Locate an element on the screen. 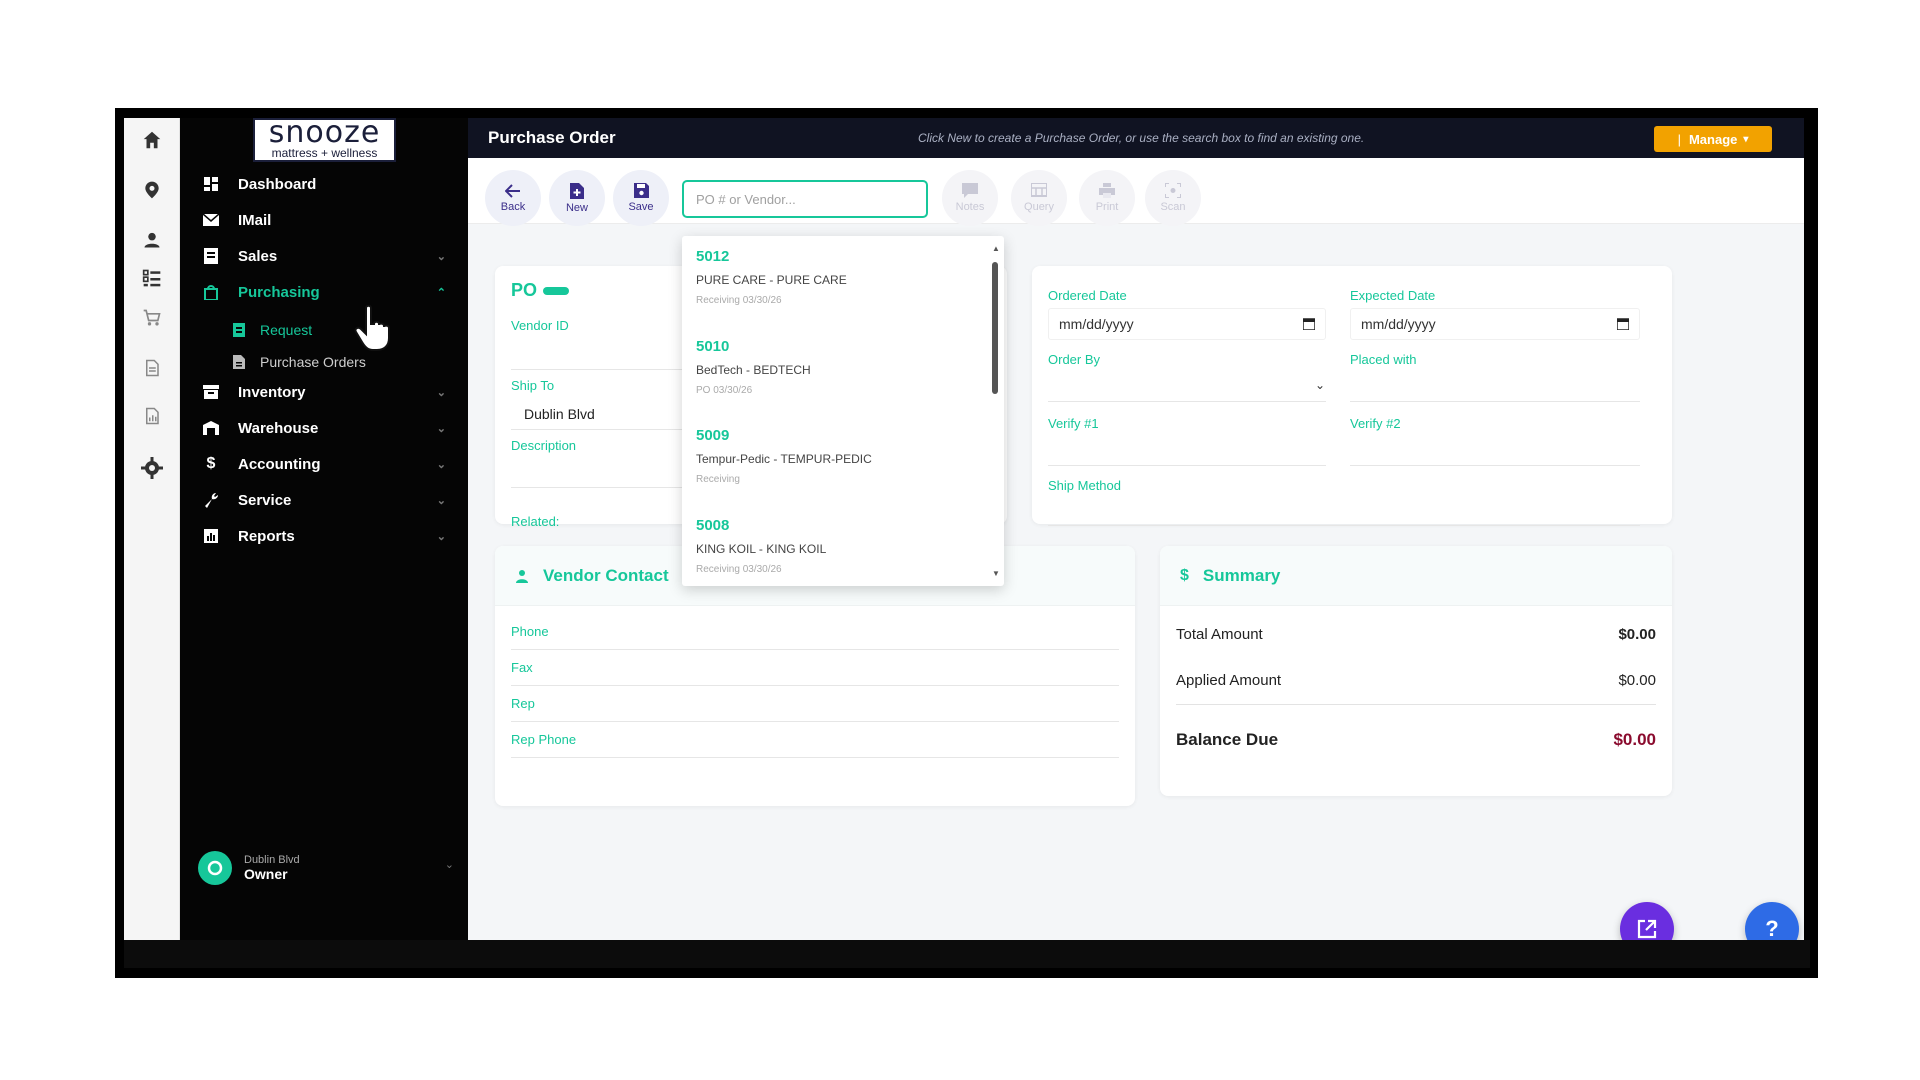 Image resolution: width=1920 pixels, height=1080 pixels. help-button: ? is located at coordinates (1772, 921).